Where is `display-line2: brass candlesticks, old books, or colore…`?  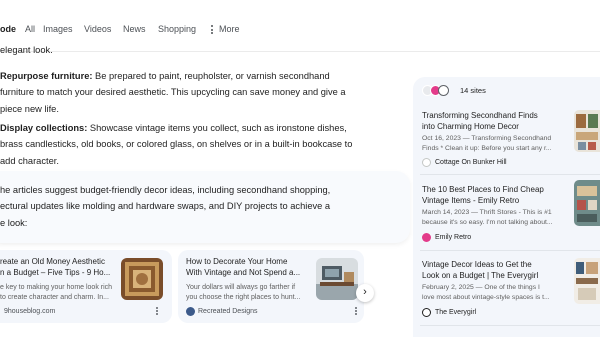 display-line2: brass candlesticks, old books, or colore… is located at coordinates (176, 144).